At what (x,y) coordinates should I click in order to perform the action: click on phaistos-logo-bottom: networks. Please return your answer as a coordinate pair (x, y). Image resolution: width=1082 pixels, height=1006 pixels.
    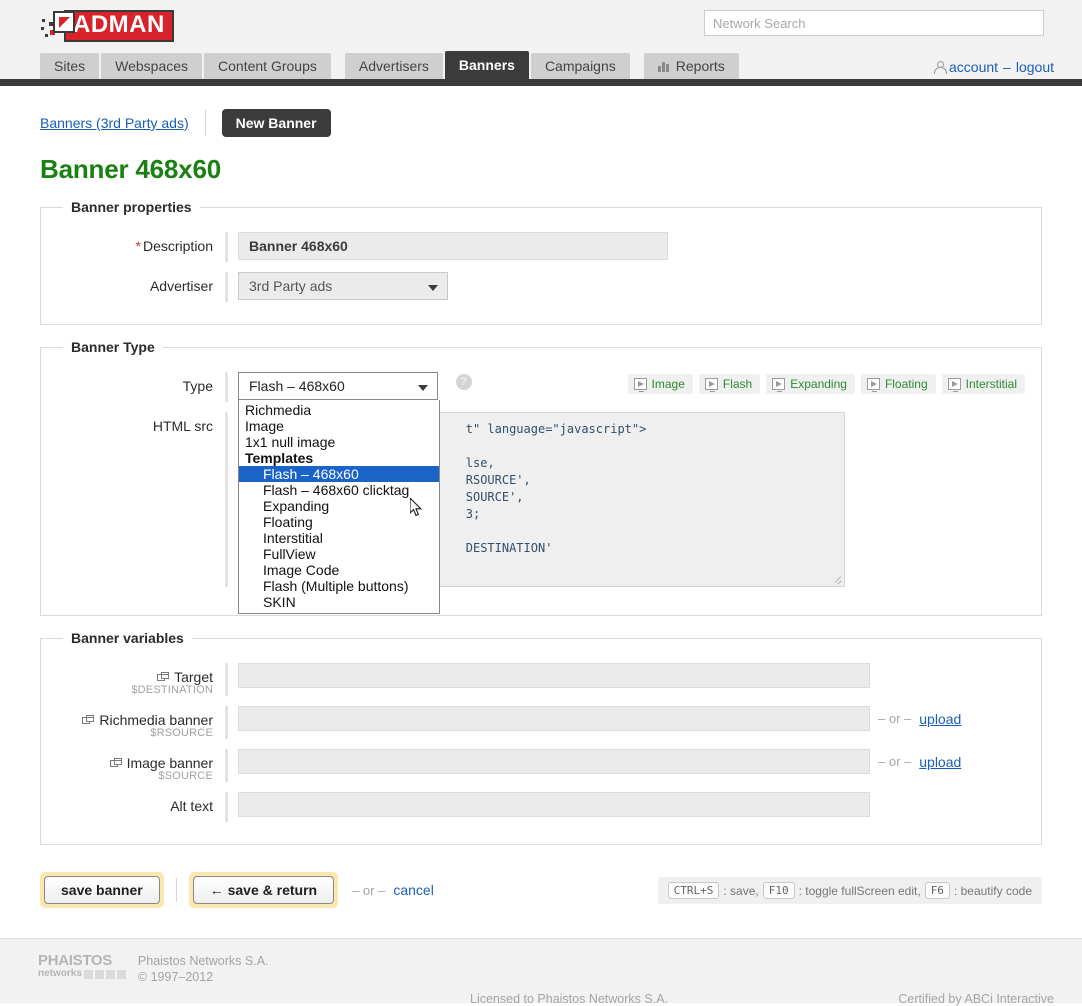
    Looking at the image, I should click on (82, 974).